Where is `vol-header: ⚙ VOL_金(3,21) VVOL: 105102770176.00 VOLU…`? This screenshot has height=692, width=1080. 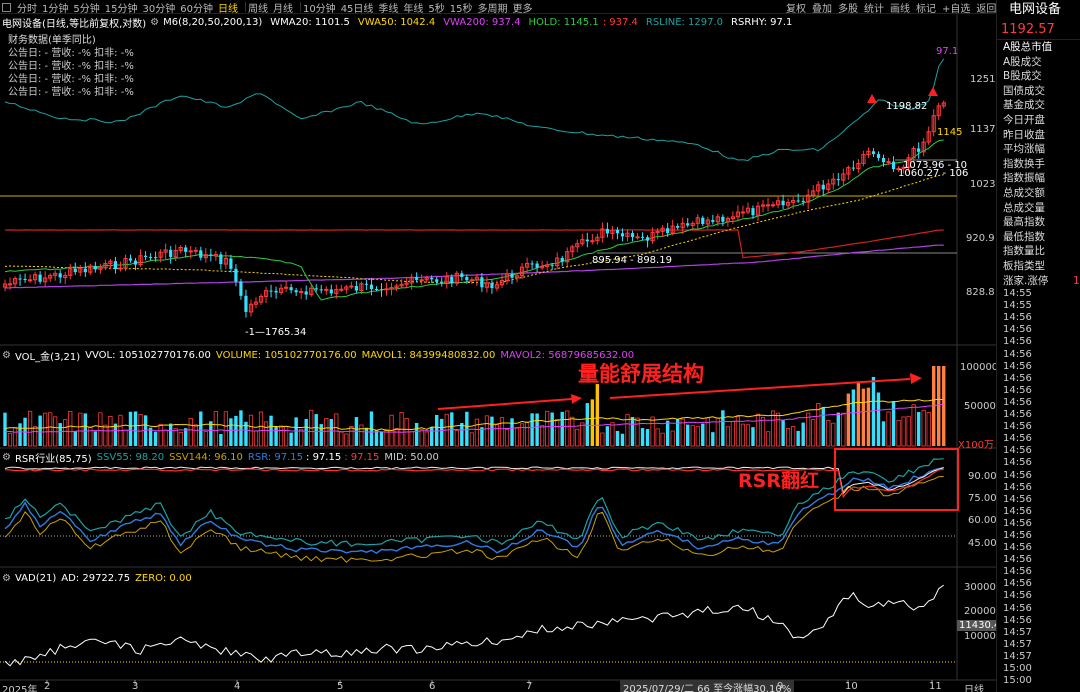 vol-header: ⚙ VOL_金(3,21) VVOL: 105102770176.00 VOLU… is located at coordinates (477, 355).